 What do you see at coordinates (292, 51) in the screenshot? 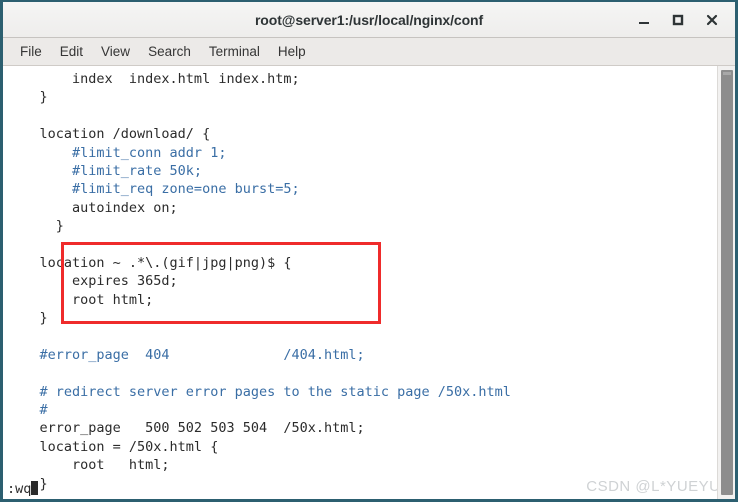
I see `menu-item-help: Help` at bounding box center [292, 51].